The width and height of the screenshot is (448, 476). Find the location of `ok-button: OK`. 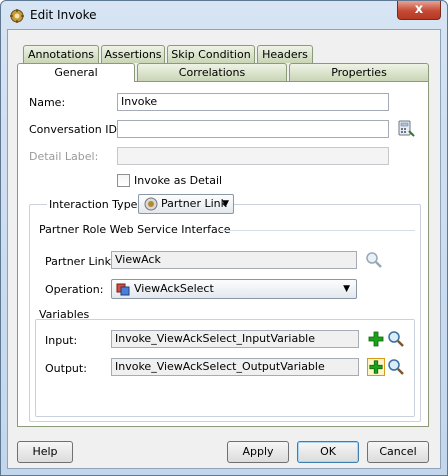

ok-button: OK is located at coordinates (328, 452).